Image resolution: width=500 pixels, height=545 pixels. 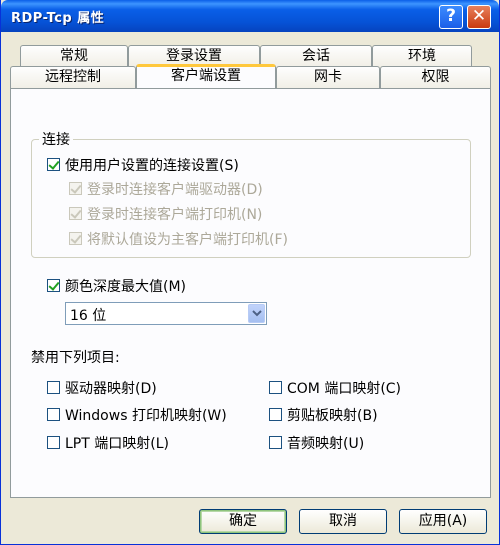 I want to click on help-icon: ?, so click(x=451, y=16).